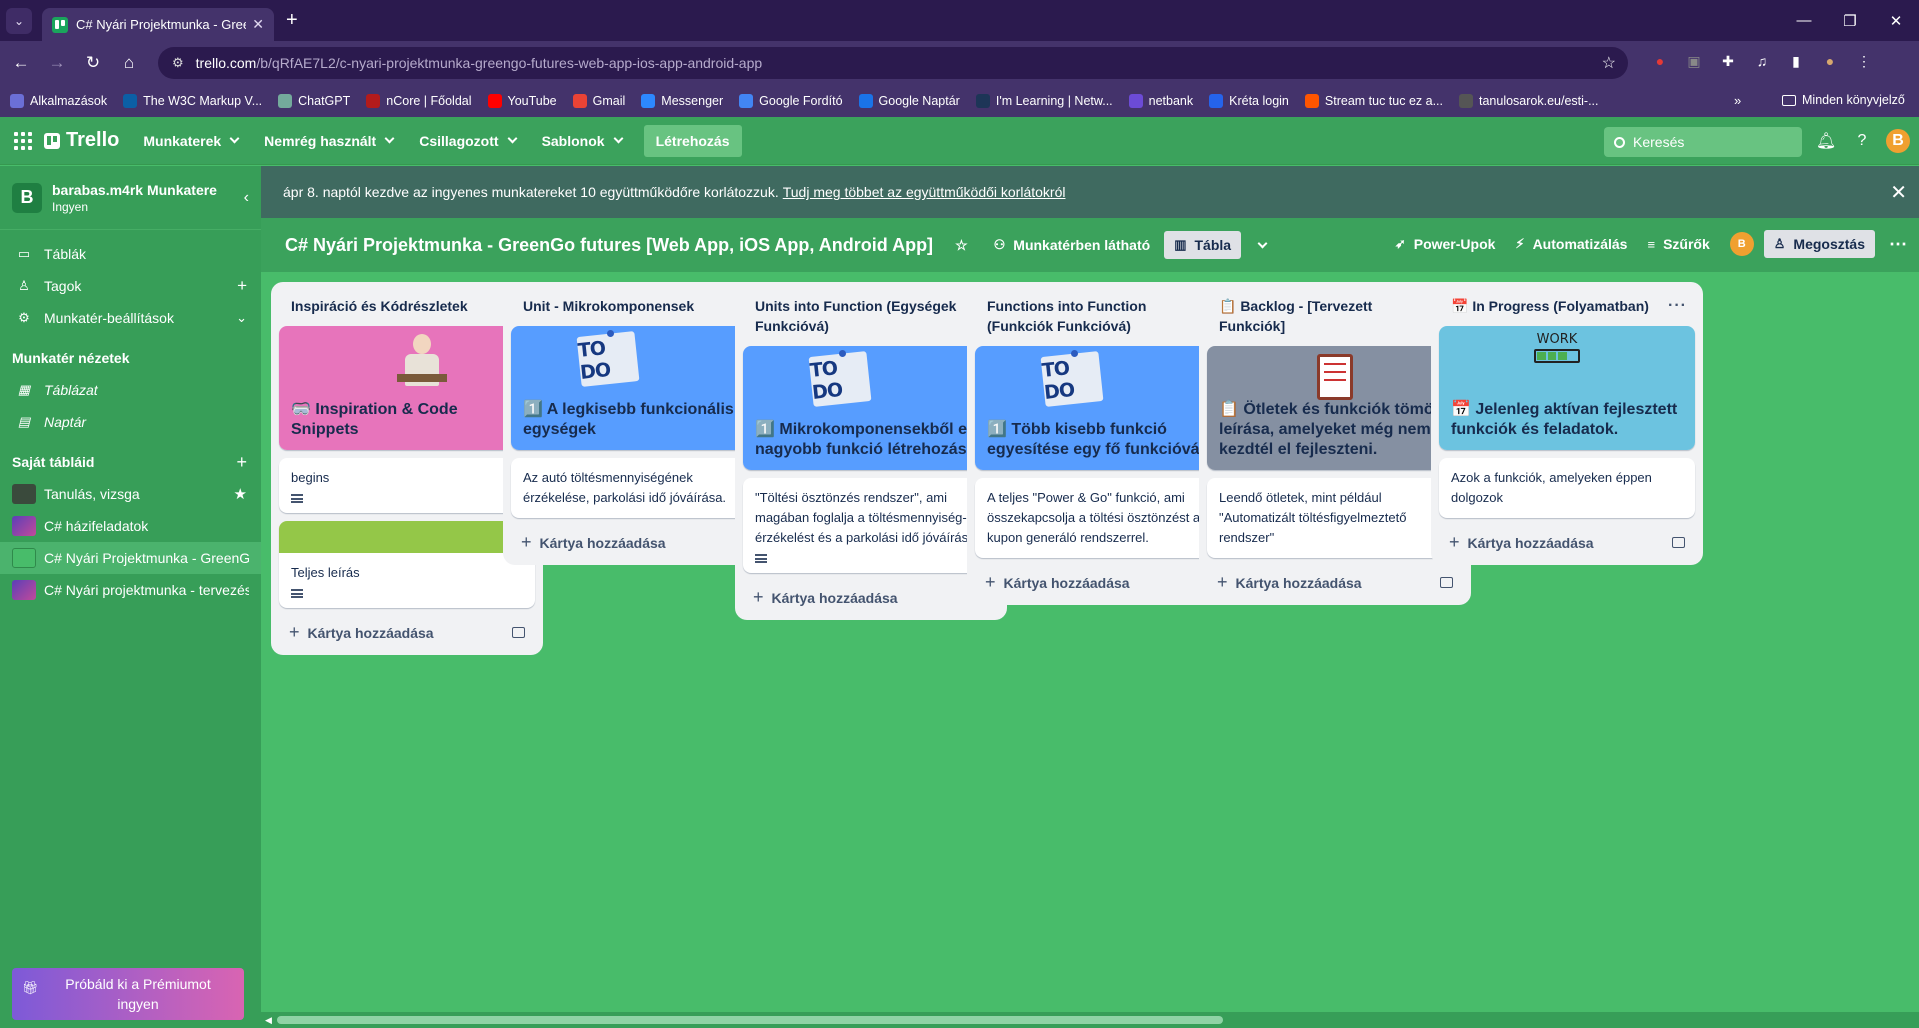 The image size is (1919, 1028). I want to click on bookmark-item: YouTube, so click(522, 101).